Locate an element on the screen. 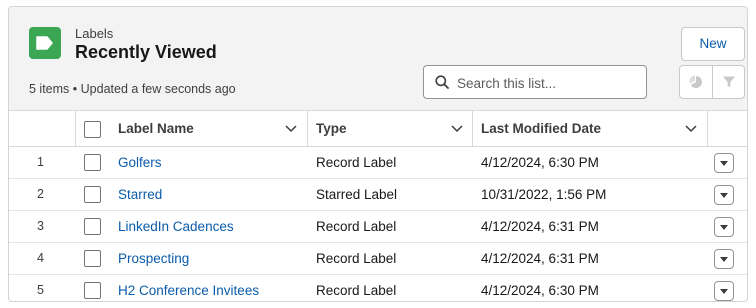 The height and width of the screenshot is (308, 756). filter-button is located at coordinates (729, 82).